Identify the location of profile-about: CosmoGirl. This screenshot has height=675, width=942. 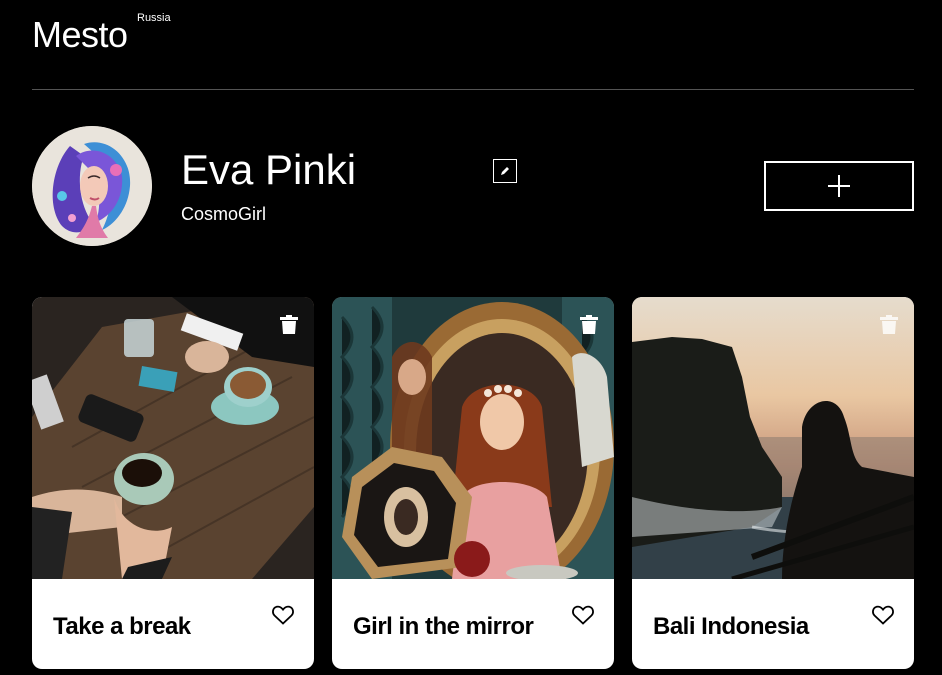
(224, 214).